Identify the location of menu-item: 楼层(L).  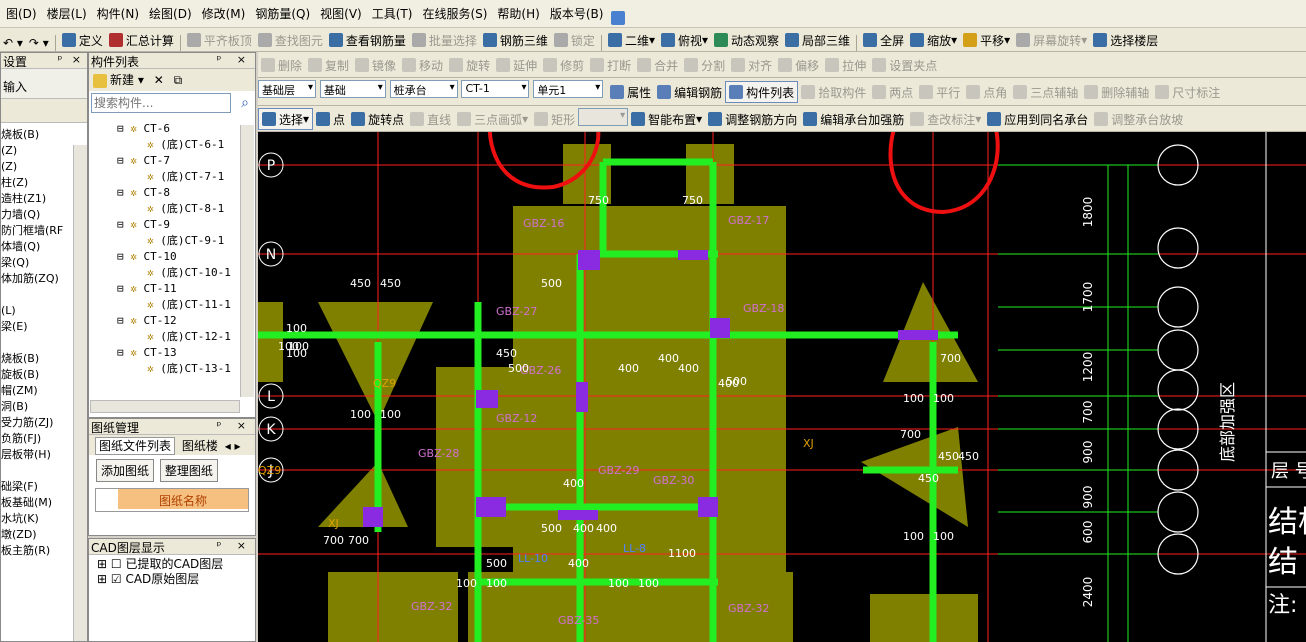
(66, 13).